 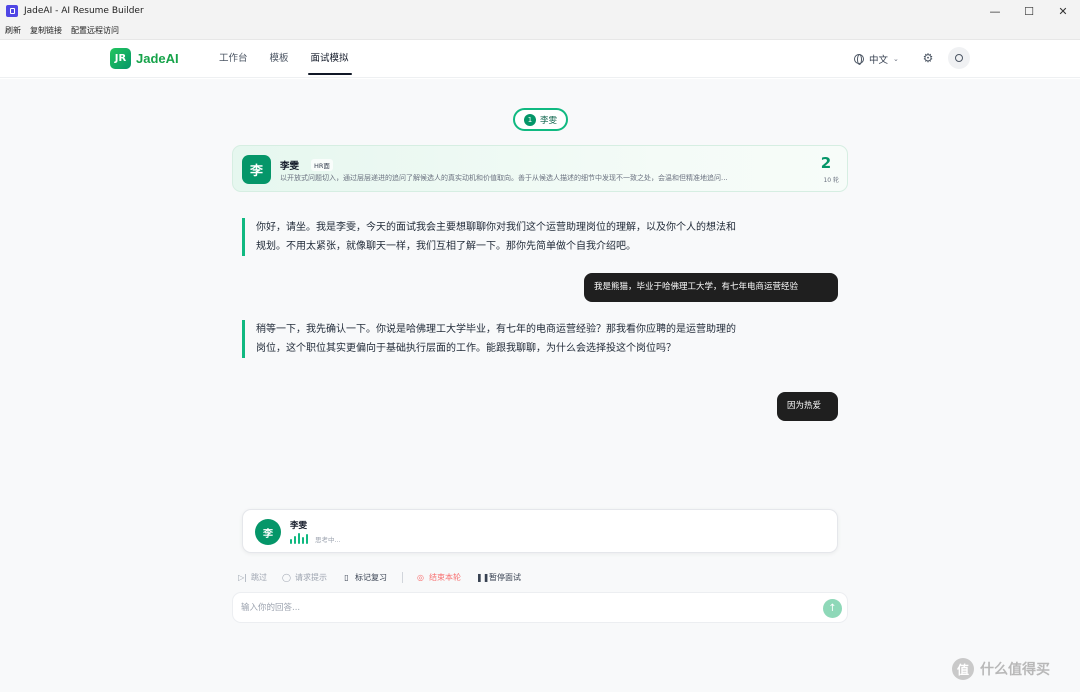 I want to click on app-icon, so click(x=12, y=11).